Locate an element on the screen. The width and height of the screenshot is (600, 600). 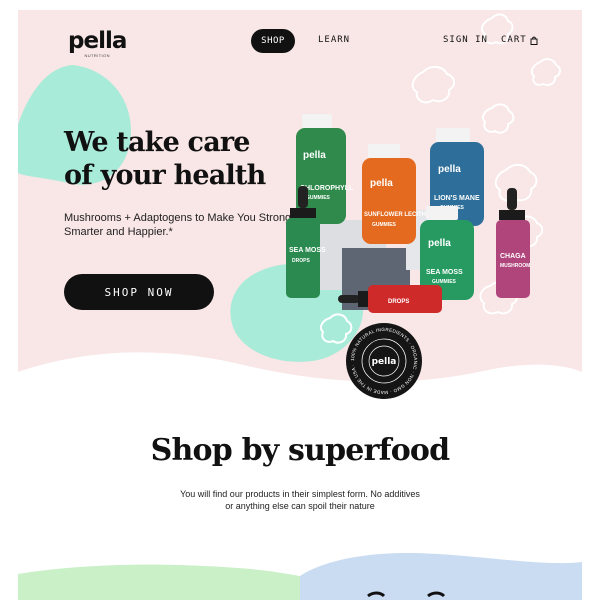
nav-learn-link: LEARN is located at coordinates (334, 40).